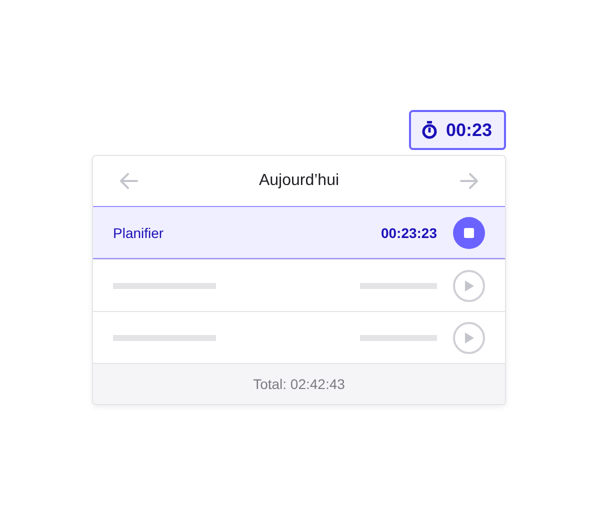  Describe the element at coordinates (299, 181) in the screenshot. I see `day-title: Aujourd’hui` at that location.